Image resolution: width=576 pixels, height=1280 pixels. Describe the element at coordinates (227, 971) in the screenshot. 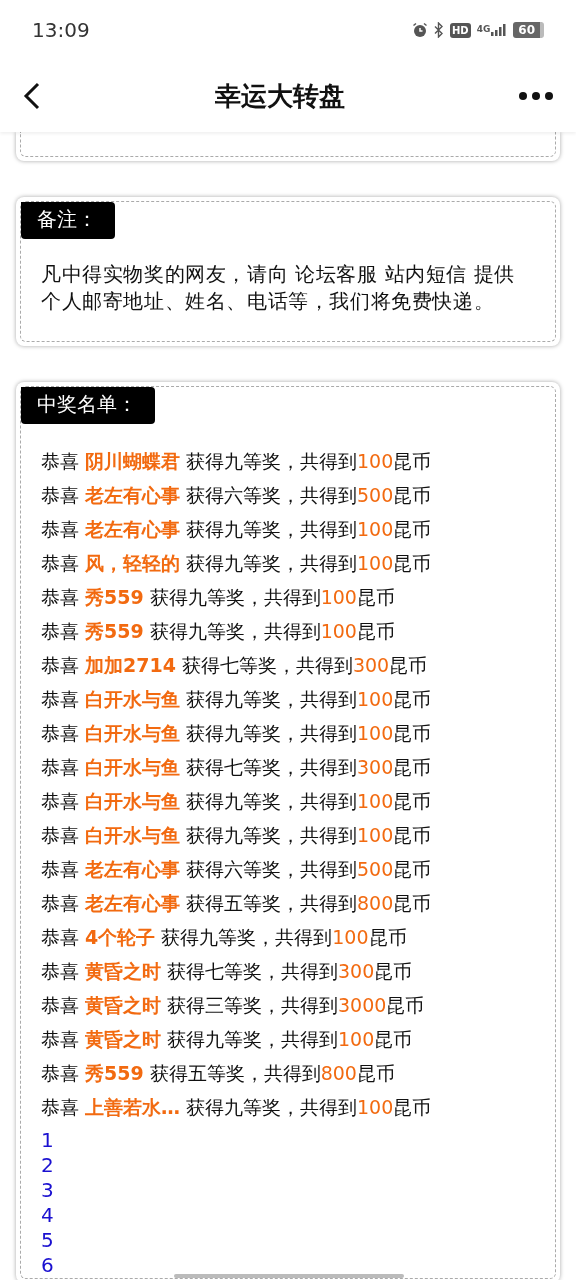

I see `winner-entry: 恭喜 黄昏之时 获得七等奖，共得到300昆币` at that location.